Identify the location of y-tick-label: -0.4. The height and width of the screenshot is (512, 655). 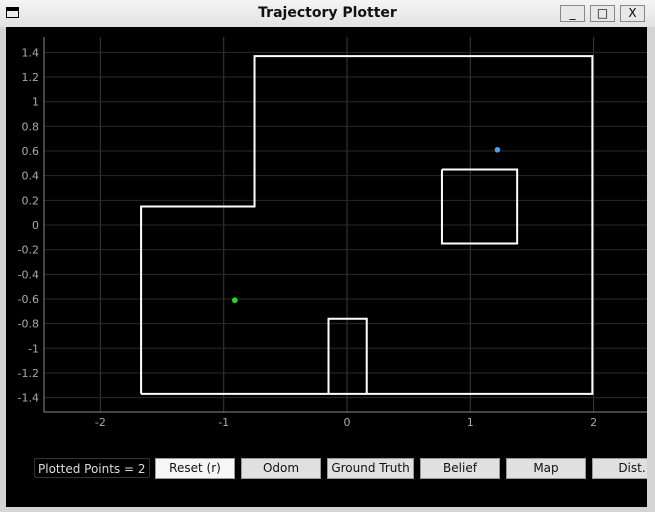
(28, 274).